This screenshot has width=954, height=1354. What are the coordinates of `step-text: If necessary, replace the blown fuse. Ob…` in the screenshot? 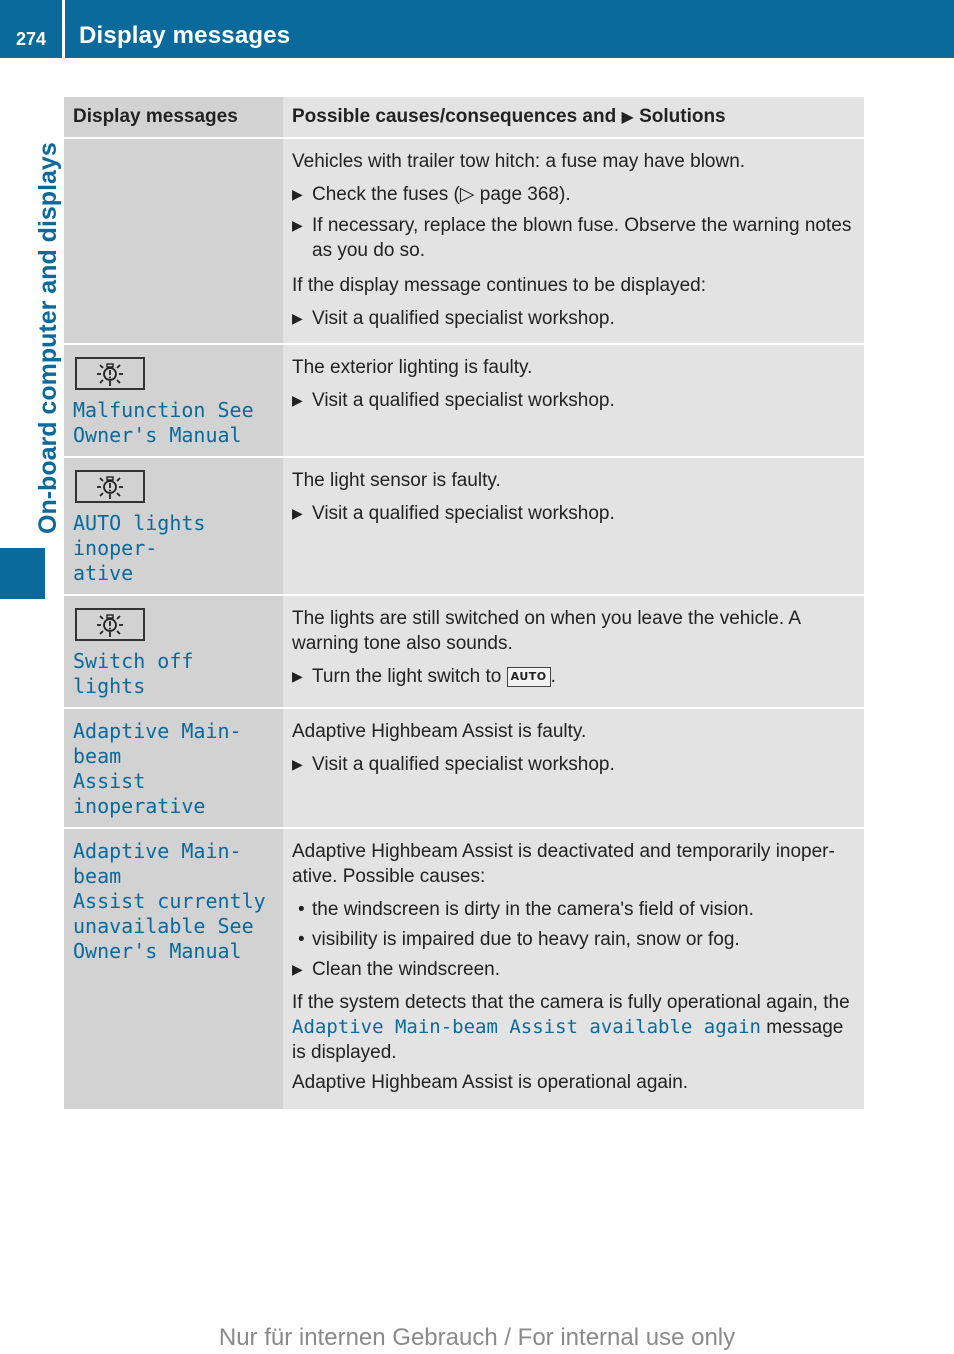 It's located at (582, 238).